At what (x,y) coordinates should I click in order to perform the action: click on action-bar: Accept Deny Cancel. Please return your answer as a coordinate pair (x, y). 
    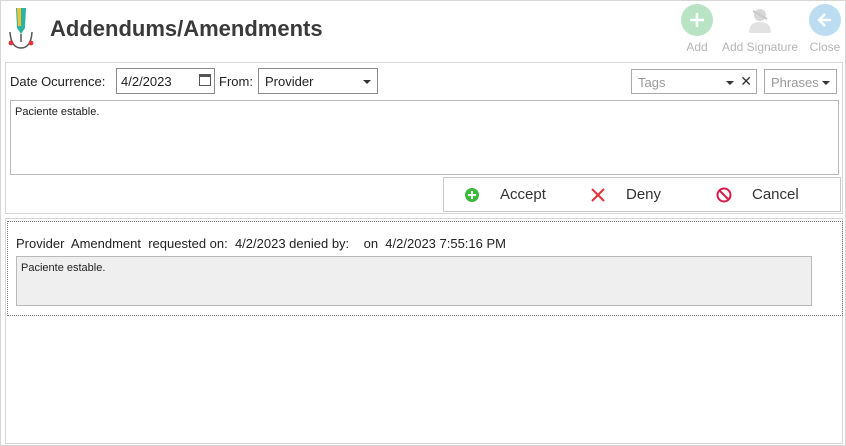
    Looking at the image, I should click on (642, 194).